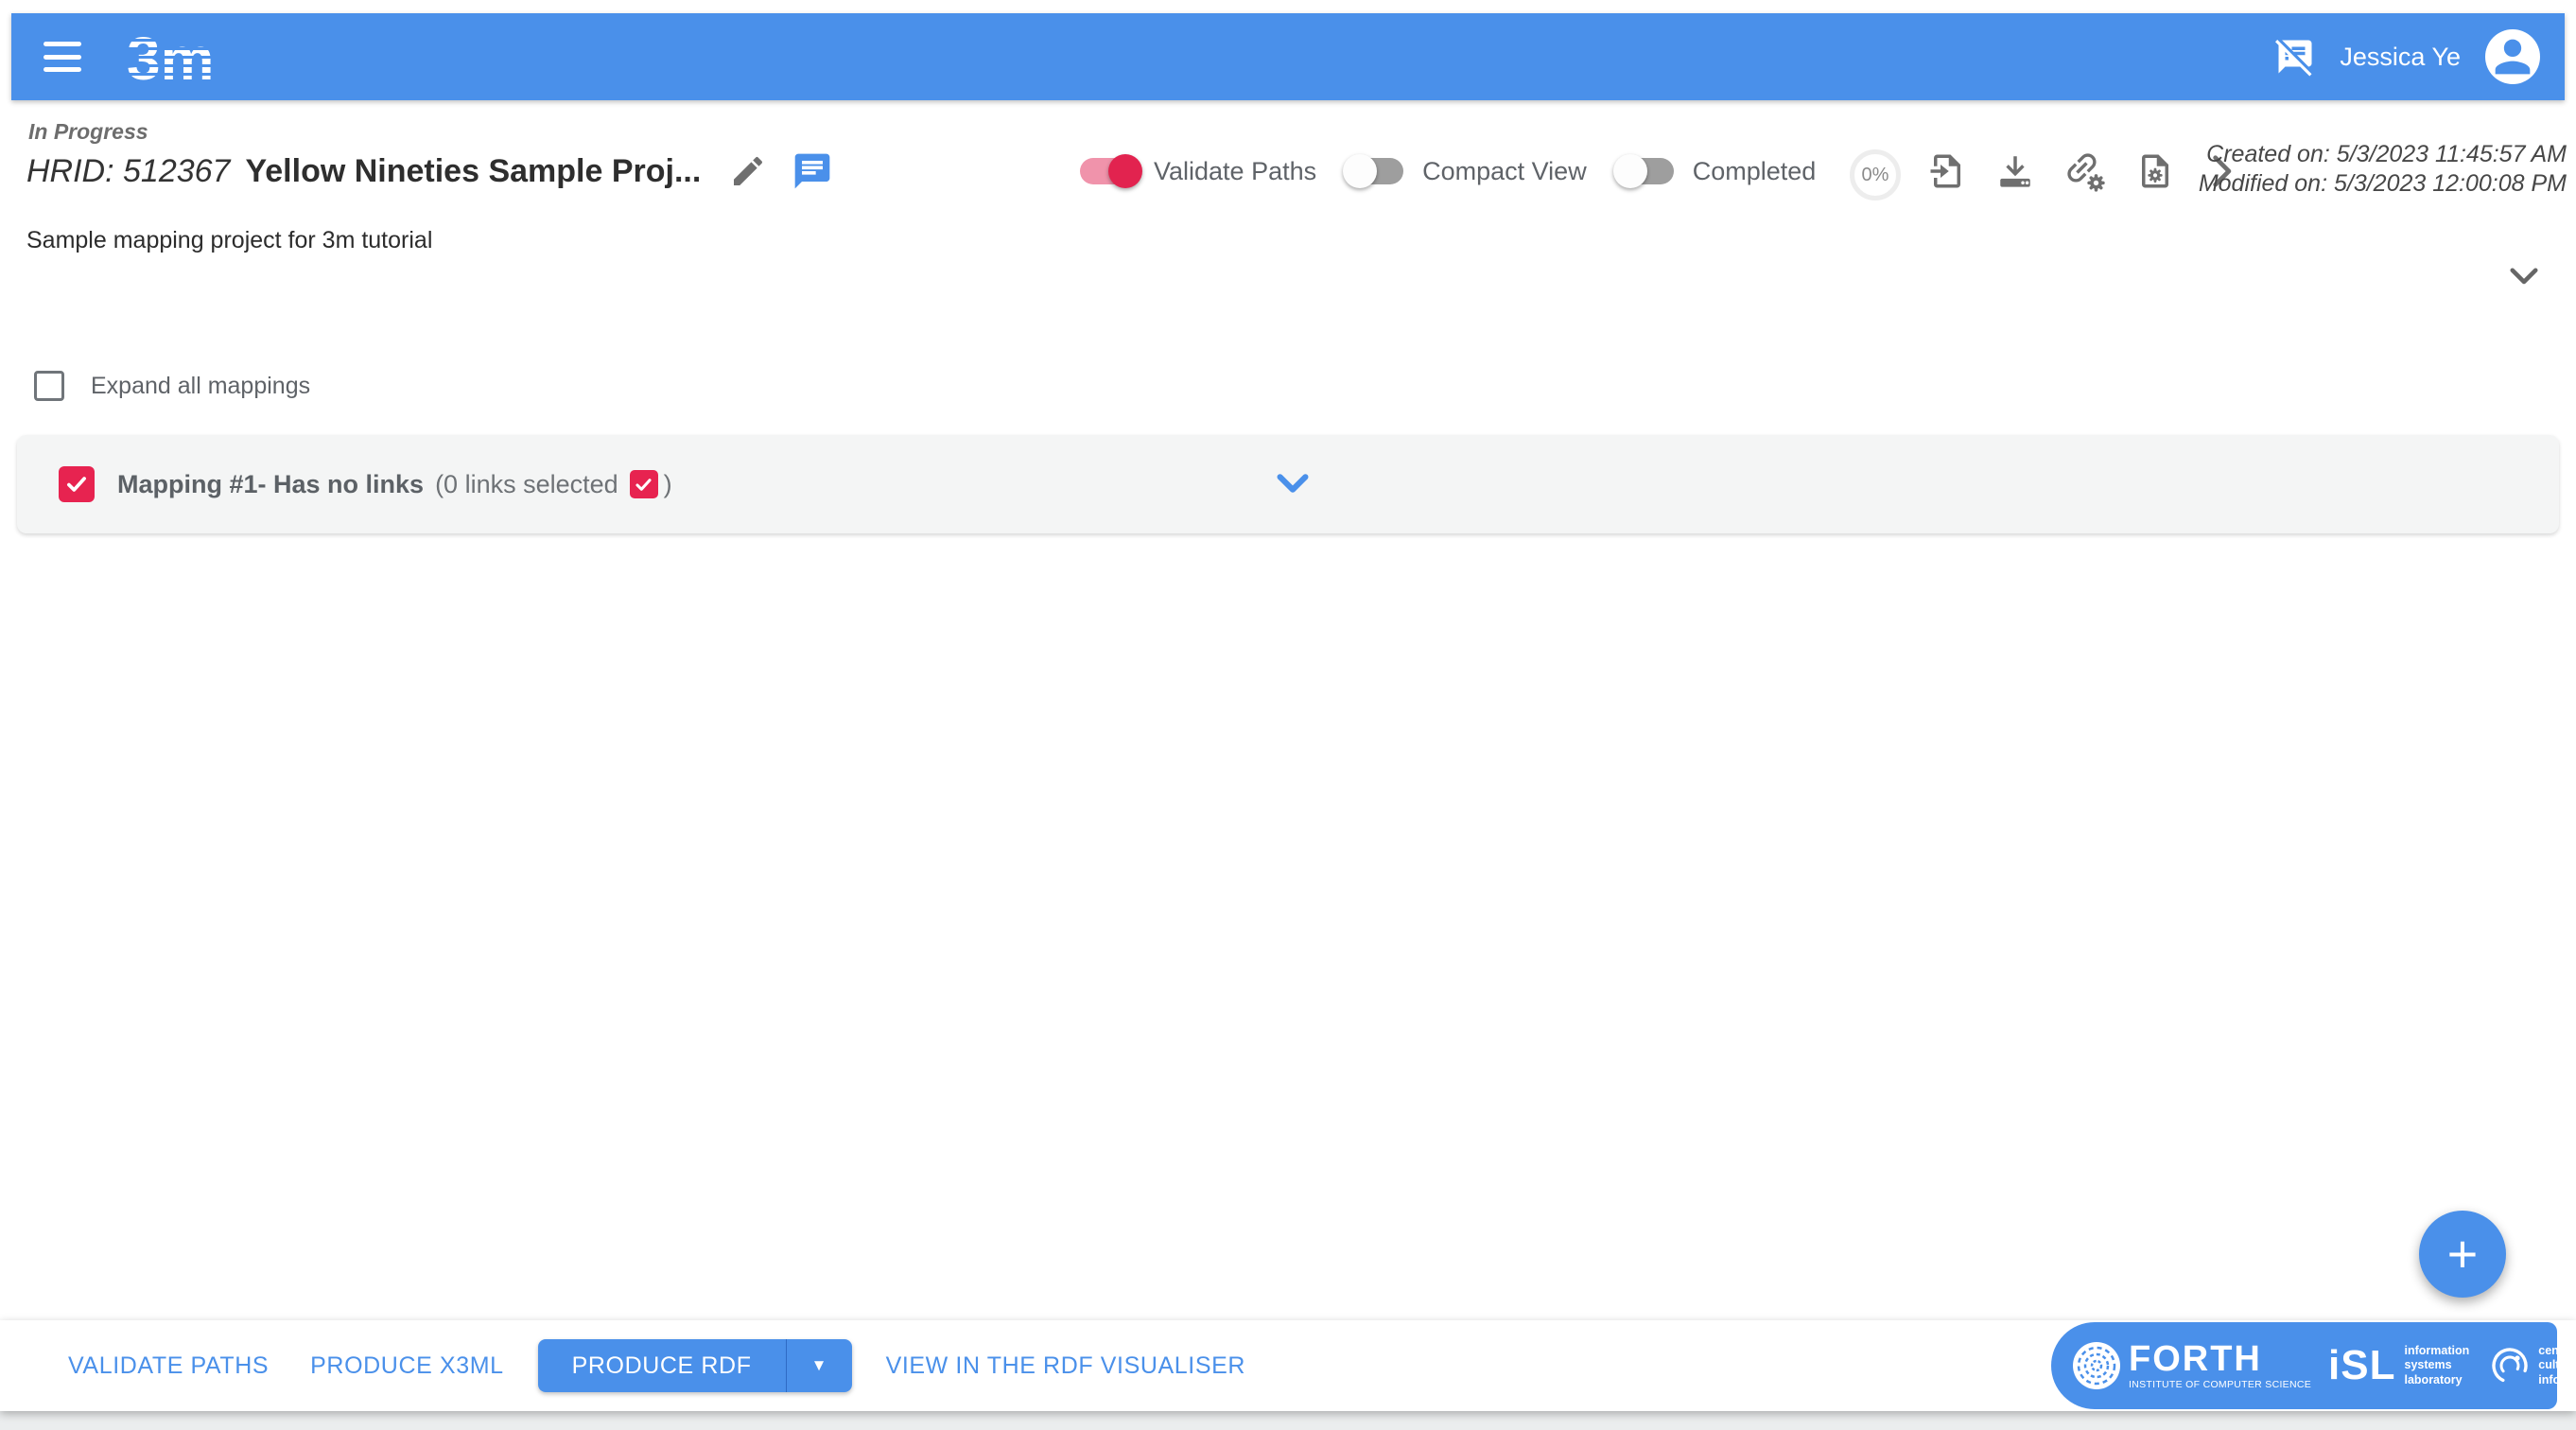 The width and height of the screenshot is (2576, 1430). I want to click on expand-all-row: Expand all mappings, so click(172, 386).